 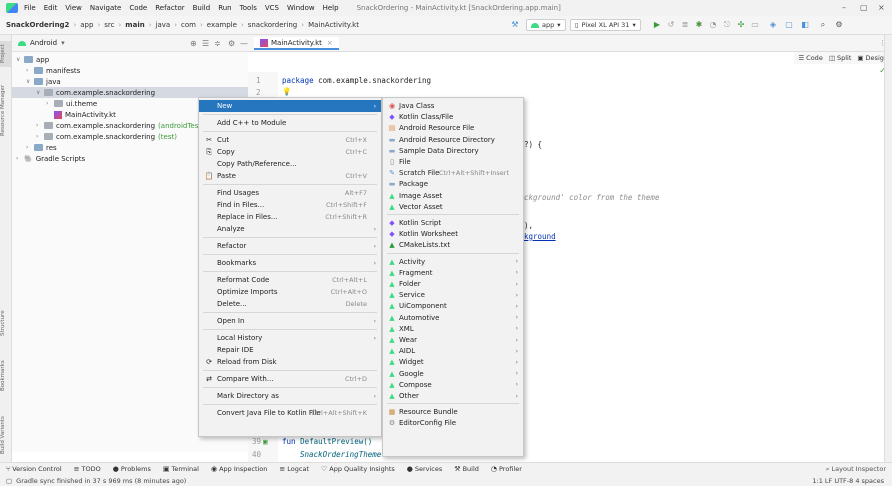 What do you see at coordinates (132, 469) in the screenshot?
I see `tool-problems: ● Problems` at bounding box center [132, 469].